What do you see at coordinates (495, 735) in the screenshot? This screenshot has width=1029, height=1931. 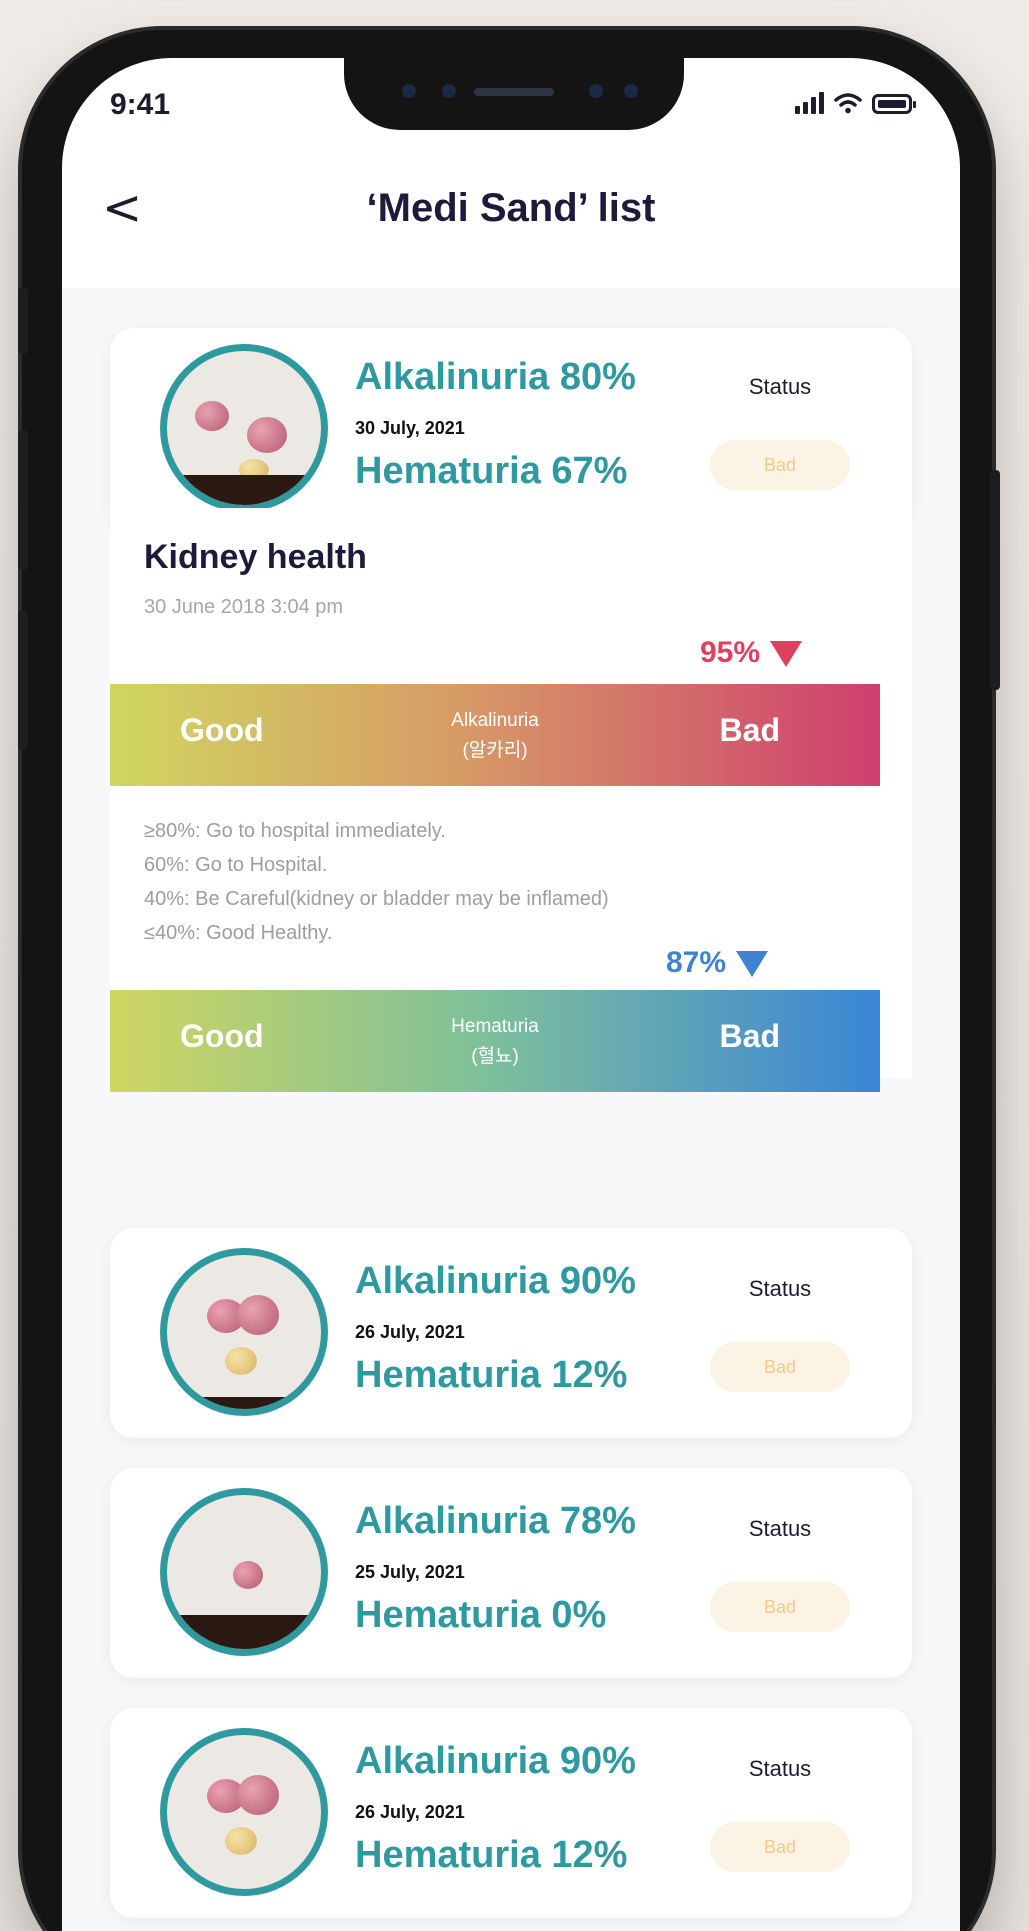 I see `alkalinuria-gauge: Good Alkalinuria (알카리) Bad` at bounding box center [495, 735].